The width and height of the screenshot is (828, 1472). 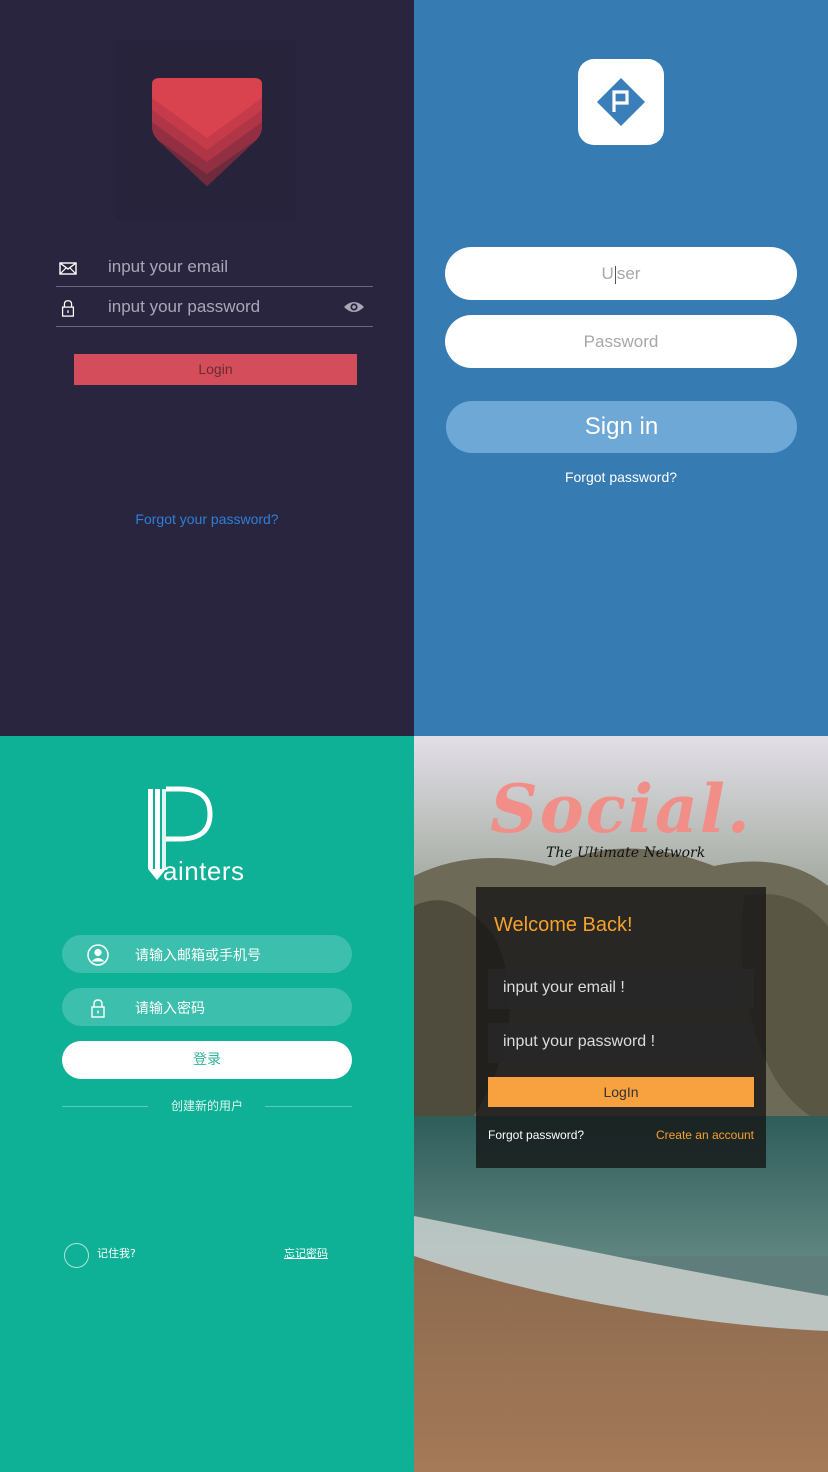 I want to click on sign-in-button: Sign in, so click(x=621, y=427).